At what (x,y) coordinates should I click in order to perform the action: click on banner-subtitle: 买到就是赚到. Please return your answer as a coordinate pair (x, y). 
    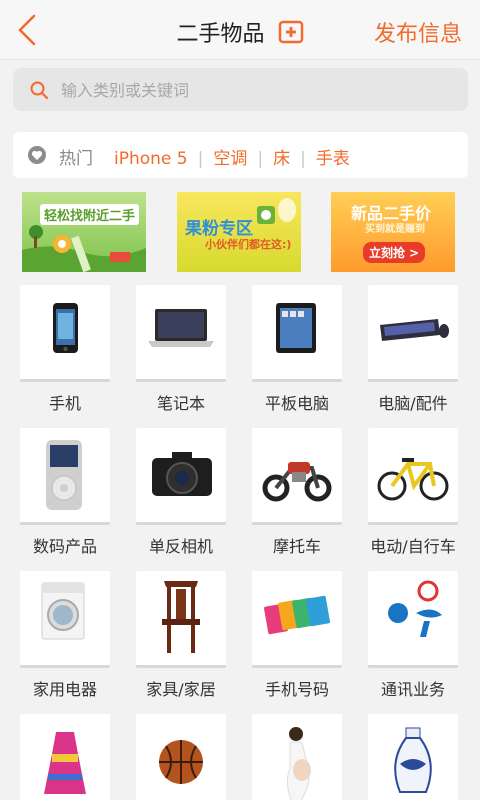
    Looking at the image, I should click on (395, 229).